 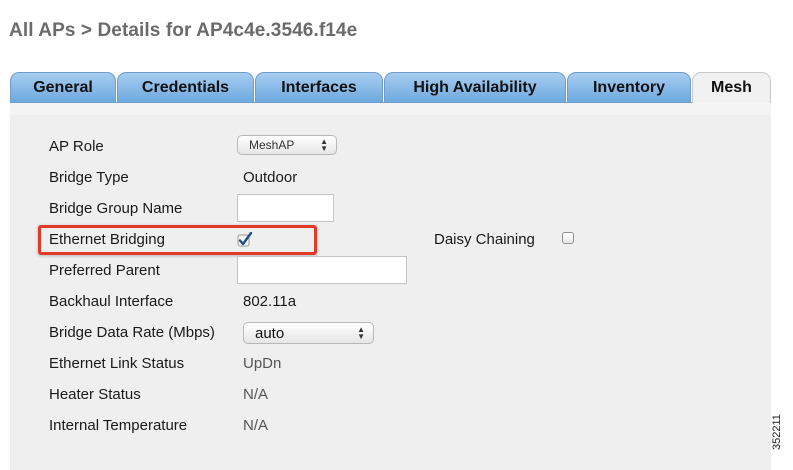 I want to click on bridge-type-label: Bridge Type, so click(x=89, y=177).